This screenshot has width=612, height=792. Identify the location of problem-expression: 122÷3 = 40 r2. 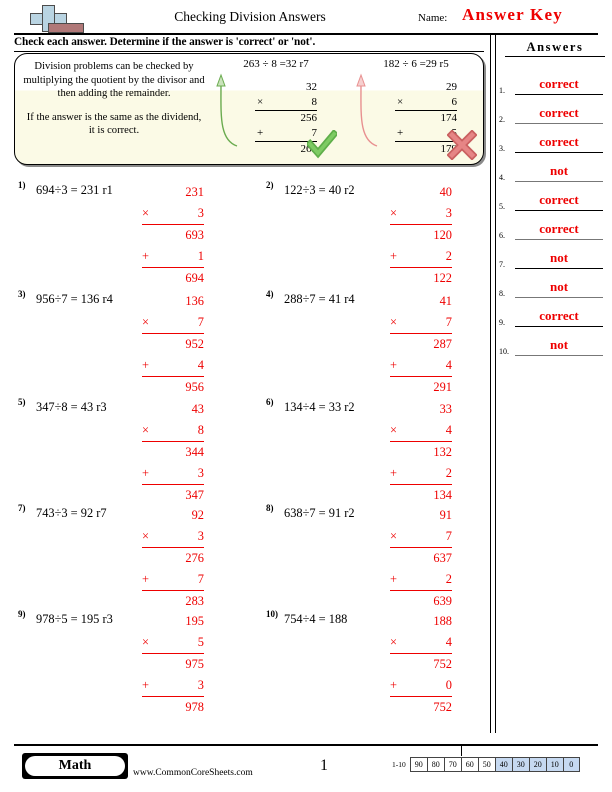
(319, 190).